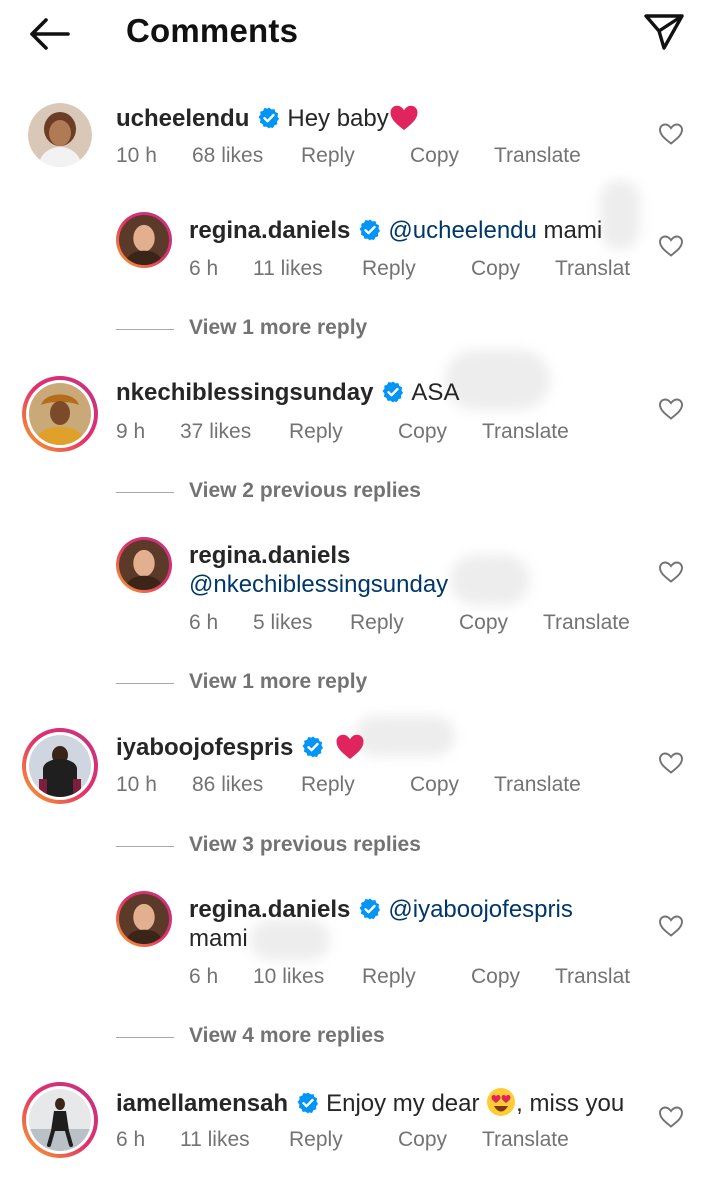 This screenshot has width=720, height=1180. Describe the element at coordinates (480, 909) in the screenshot. I see `mention-link: @iyaboojofespris` at that location.